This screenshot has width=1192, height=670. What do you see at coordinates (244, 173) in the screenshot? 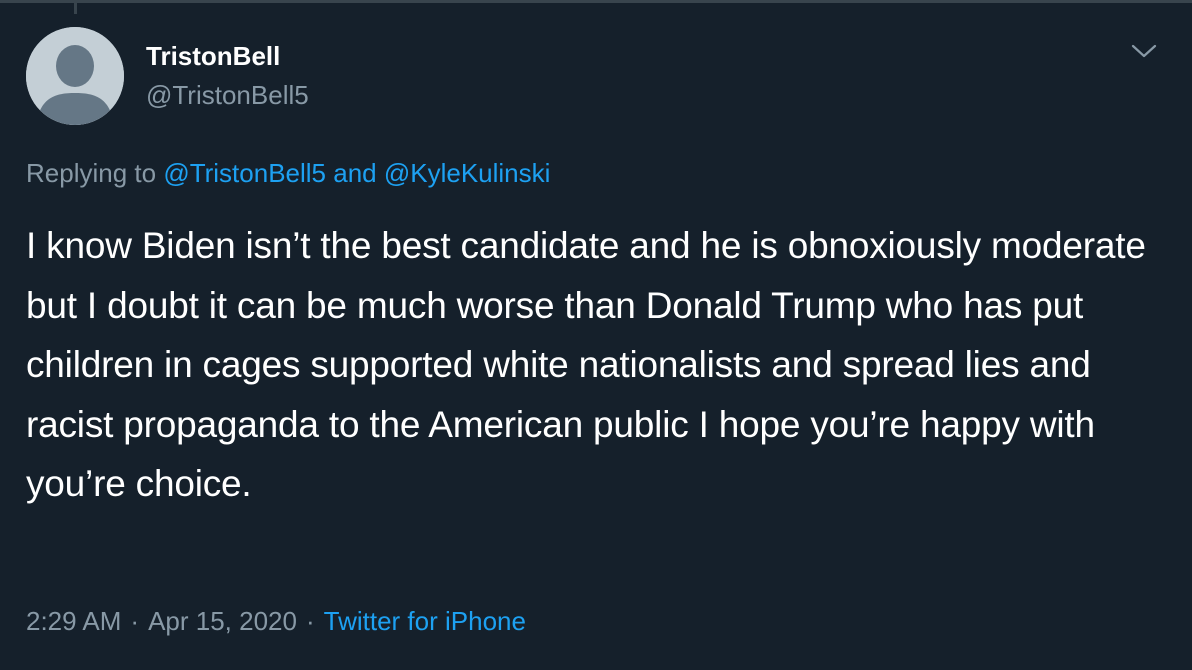
I see `mention-link-tristonbell5: @TristonBell5` at bounding box center [244, 173].